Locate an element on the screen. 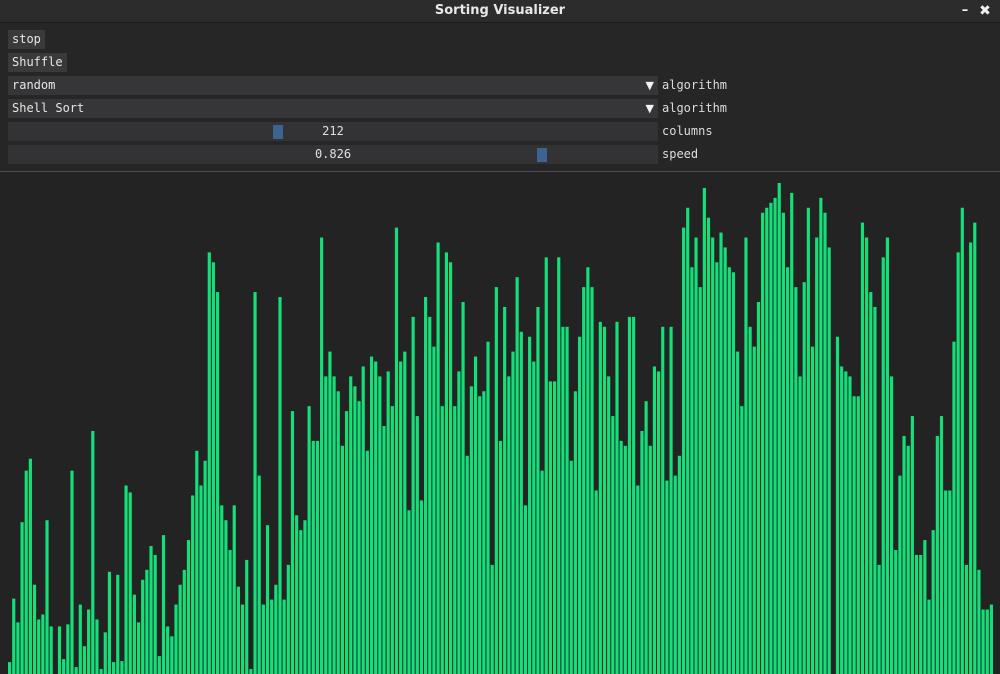  shuffle-button: Shuffle is located at coordinates (37, 62).